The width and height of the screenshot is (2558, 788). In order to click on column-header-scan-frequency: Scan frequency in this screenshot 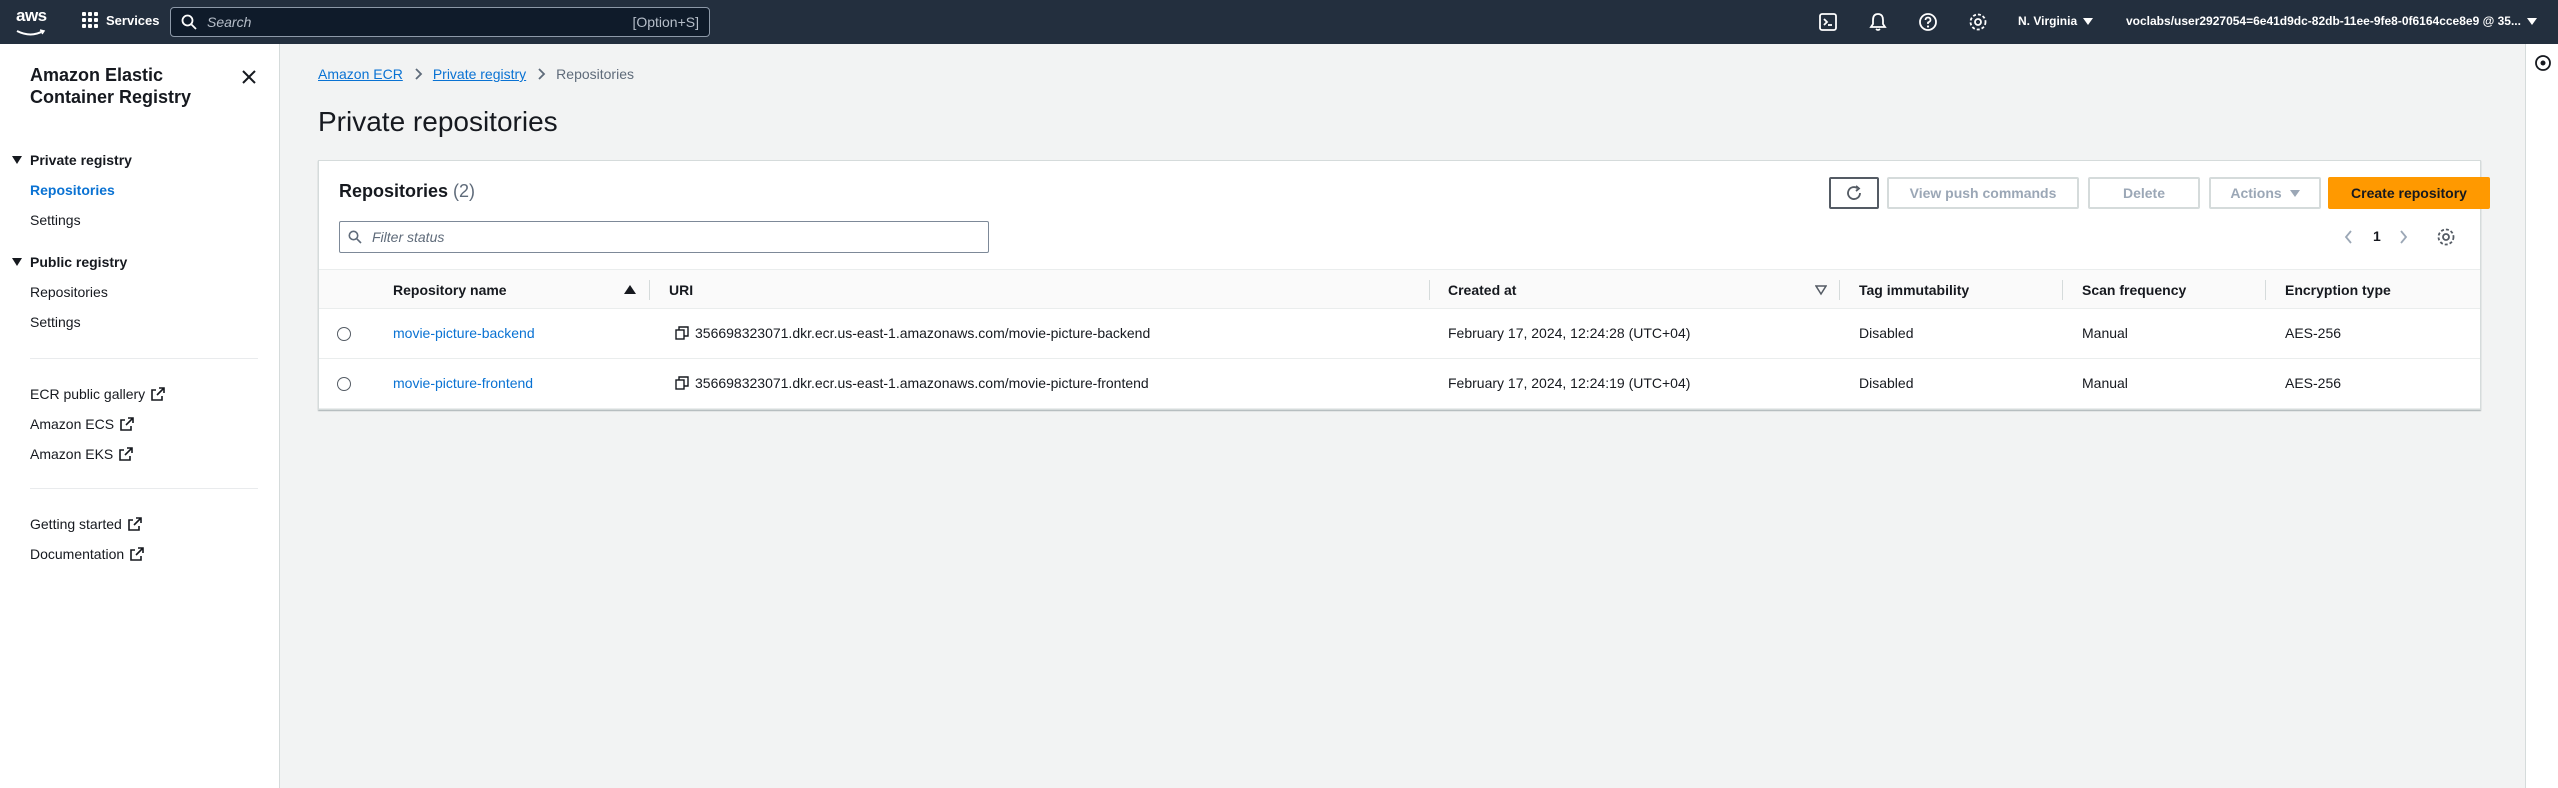, I will do `click(2134, 290)`.